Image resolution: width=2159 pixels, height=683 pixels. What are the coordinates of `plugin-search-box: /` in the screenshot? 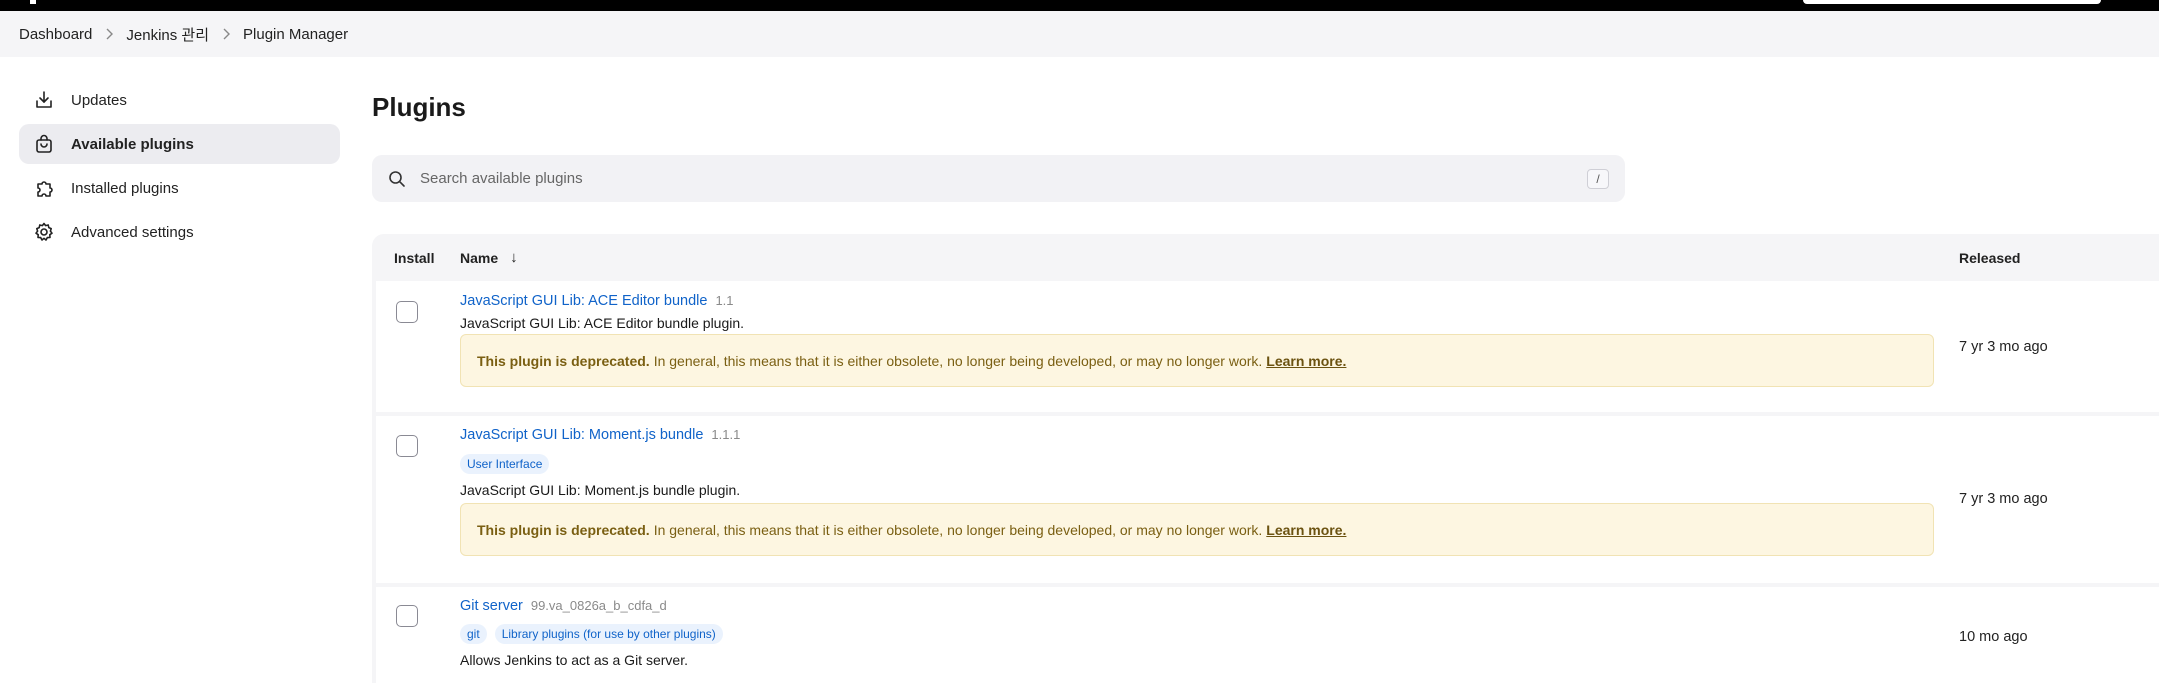 It's located at (998, 178).